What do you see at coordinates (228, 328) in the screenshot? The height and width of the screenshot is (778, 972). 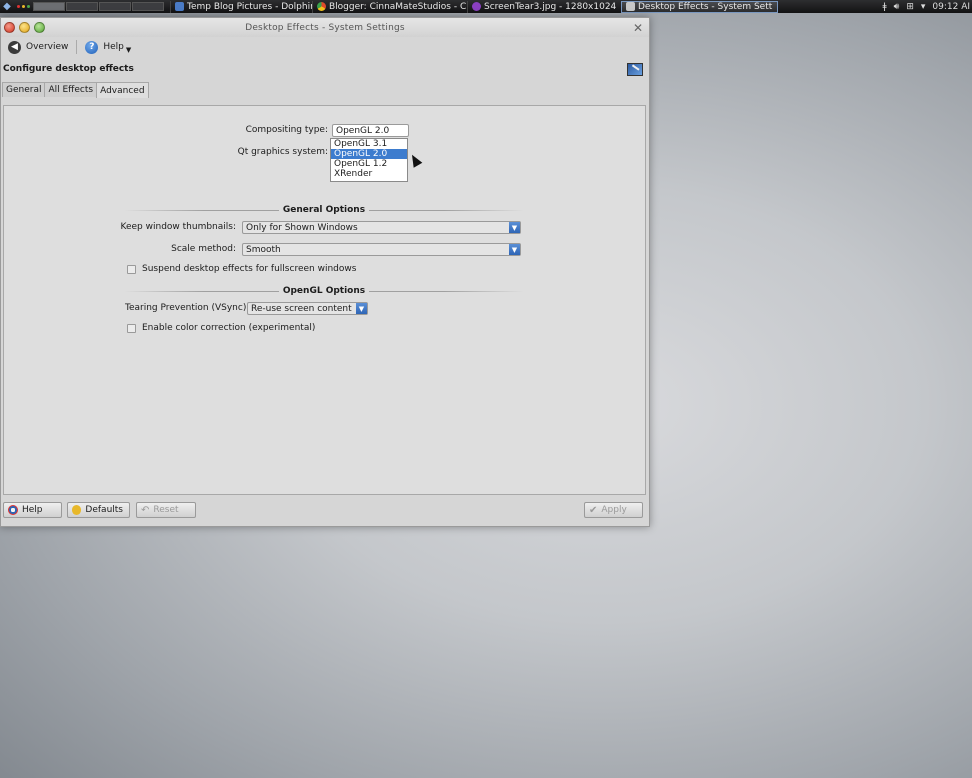 I see `color-correction-label: Enable color correction (experimental)` at bounding box center [228, 328].